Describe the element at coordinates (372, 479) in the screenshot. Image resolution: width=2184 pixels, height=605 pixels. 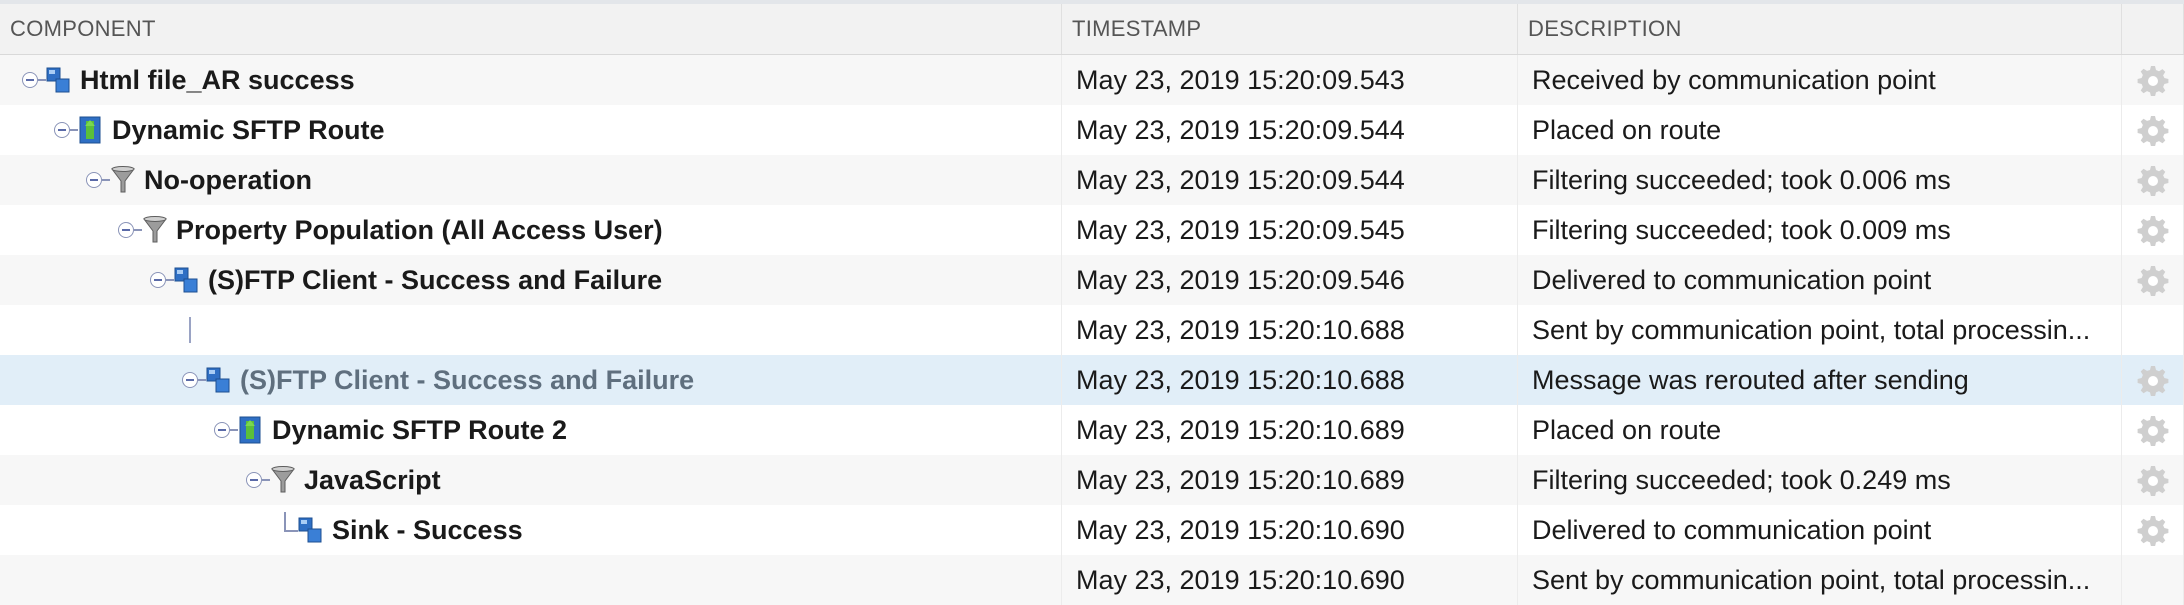
I see `component-label: JavaScript` at that location.